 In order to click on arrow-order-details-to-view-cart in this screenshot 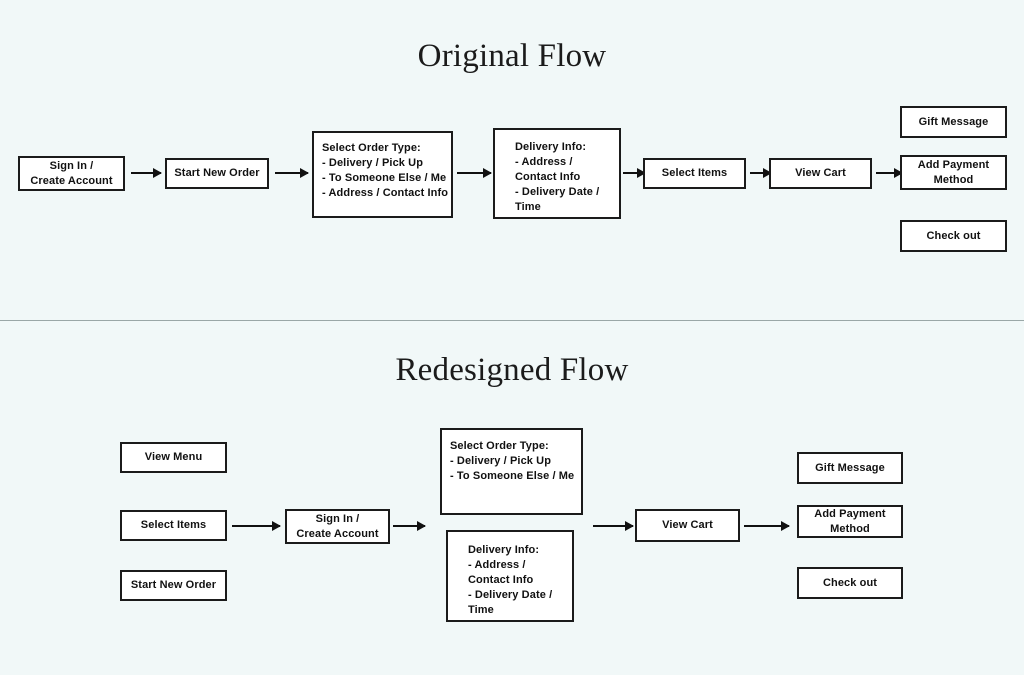, I will do `click(613, 526)`.